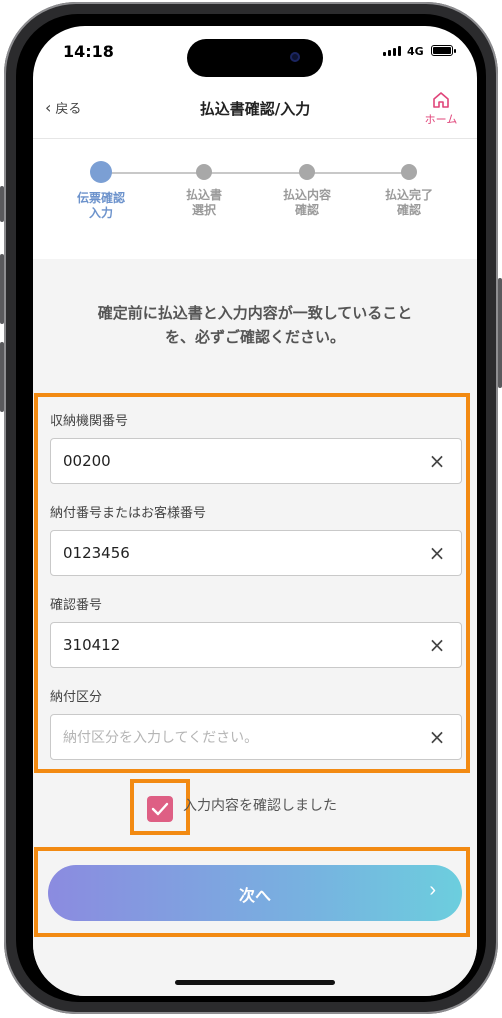 This screenshot has height=1018, width=502. What do you see at coordinates (500, 333) in the screenshot?
I see `phone-power-button` at bounding box center [500, 333].